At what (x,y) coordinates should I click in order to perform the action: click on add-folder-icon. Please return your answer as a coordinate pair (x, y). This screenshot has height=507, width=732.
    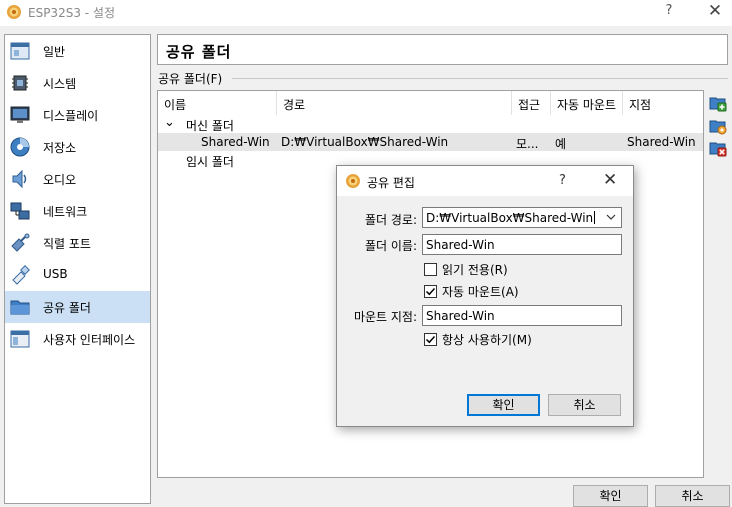
    Looking at the image, I should click on (718, 103).